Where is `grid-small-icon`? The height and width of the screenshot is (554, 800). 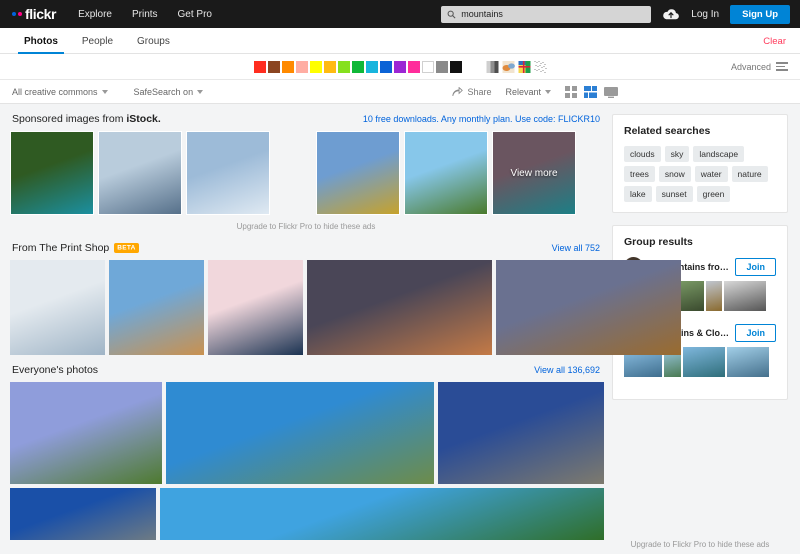
grid-small-icon is located at coordinates (571, 92).